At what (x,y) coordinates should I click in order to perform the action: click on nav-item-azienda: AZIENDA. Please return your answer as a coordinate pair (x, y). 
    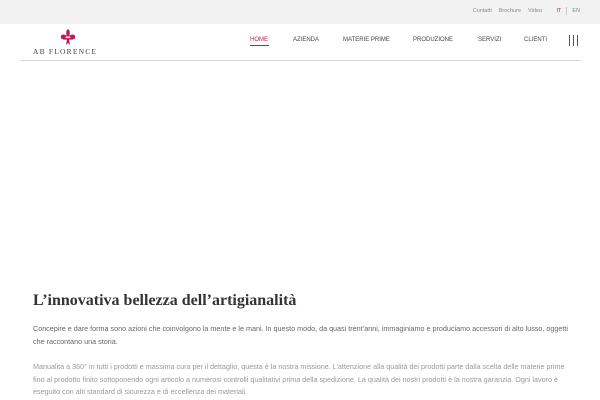
    Looking at the image, I should click on (306, 40).